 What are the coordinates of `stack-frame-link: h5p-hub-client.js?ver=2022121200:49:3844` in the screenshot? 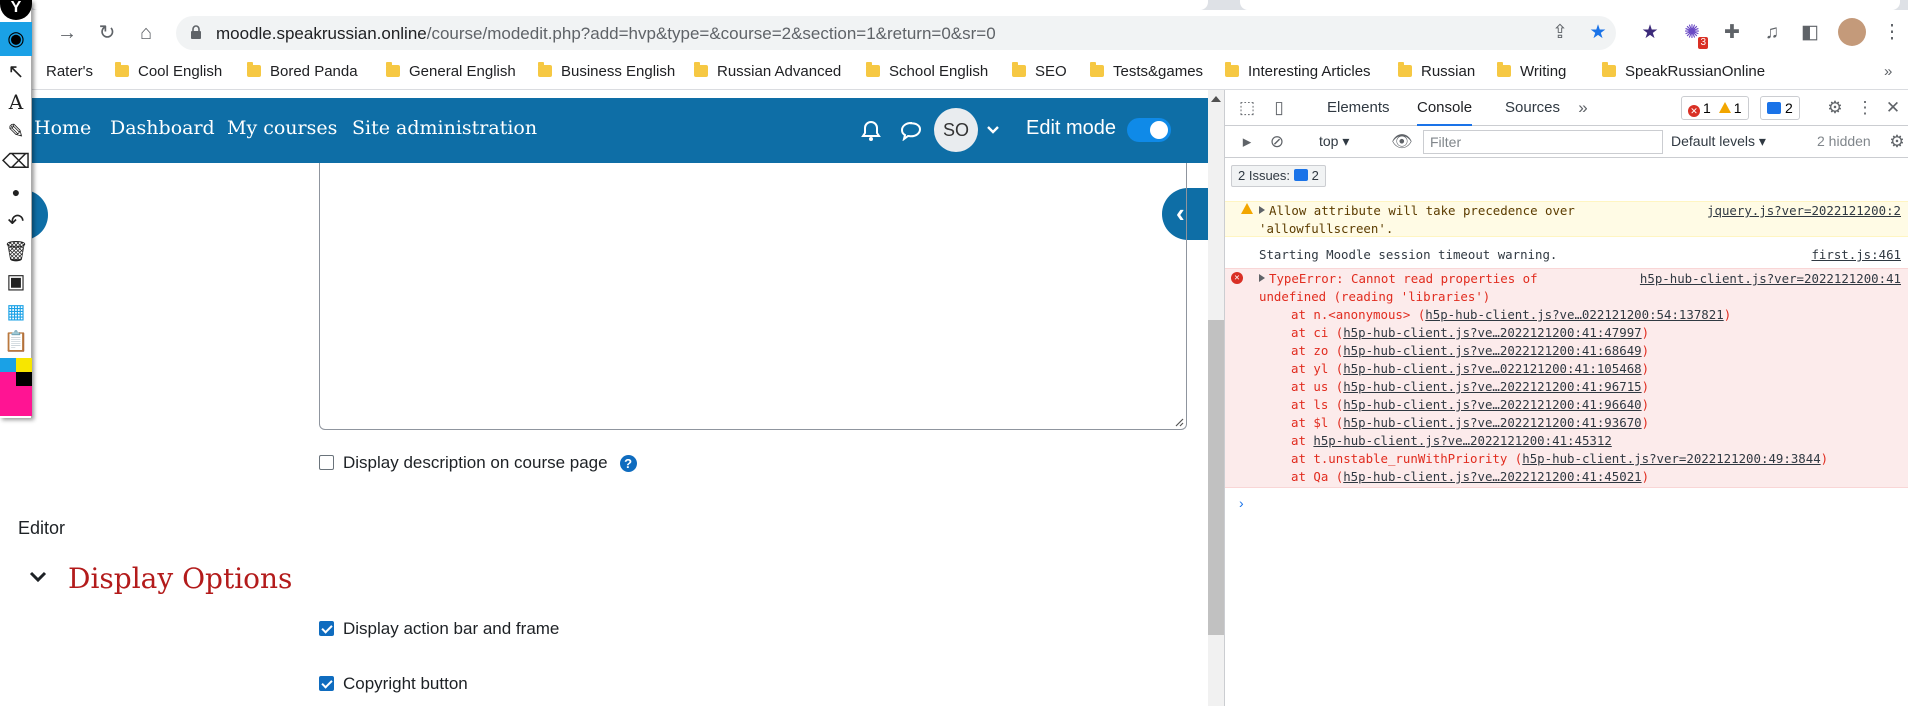 It's located at (1671, 458).